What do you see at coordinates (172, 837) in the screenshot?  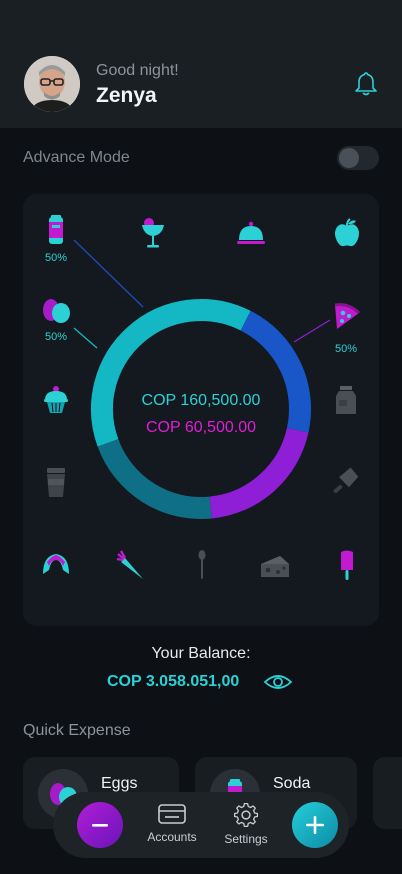 I see `tab-accounts-label: Accounts` at bounding box center [172, 837].